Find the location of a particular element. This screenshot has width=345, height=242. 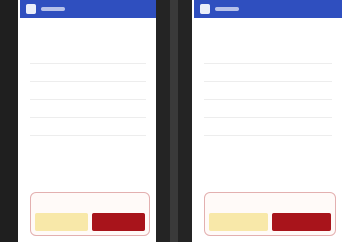

middle-dark-band is located at coordinates (174, 121).